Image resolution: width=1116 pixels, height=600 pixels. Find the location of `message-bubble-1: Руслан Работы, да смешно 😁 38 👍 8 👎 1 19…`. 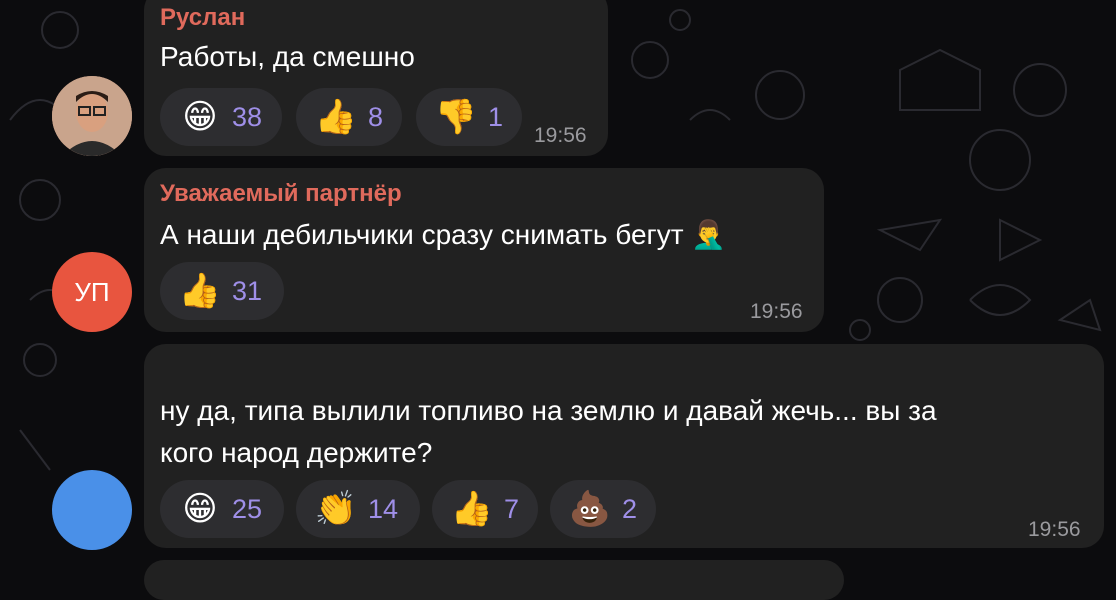

message-bubble-1: Руслан Работы, да смешно 😁 38 👍 8 👎 1 19… is located at coordinates (376, 78).